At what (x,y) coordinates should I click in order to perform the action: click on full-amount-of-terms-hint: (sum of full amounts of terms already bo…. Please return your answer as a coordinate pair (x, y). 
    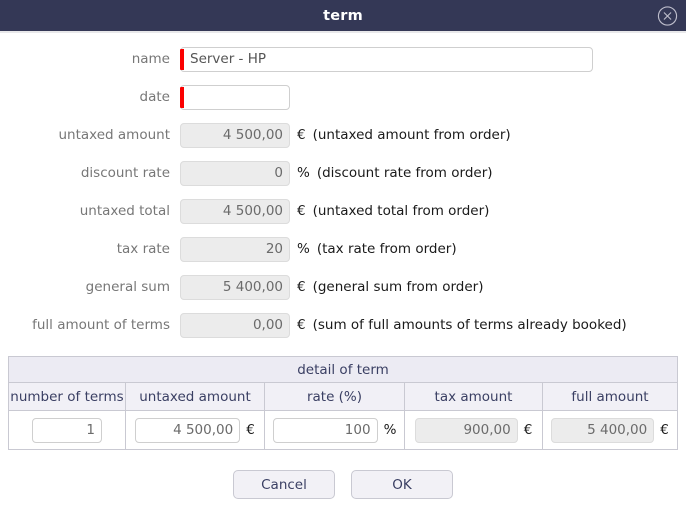
    Looking at the image, I should click on (469, 325).